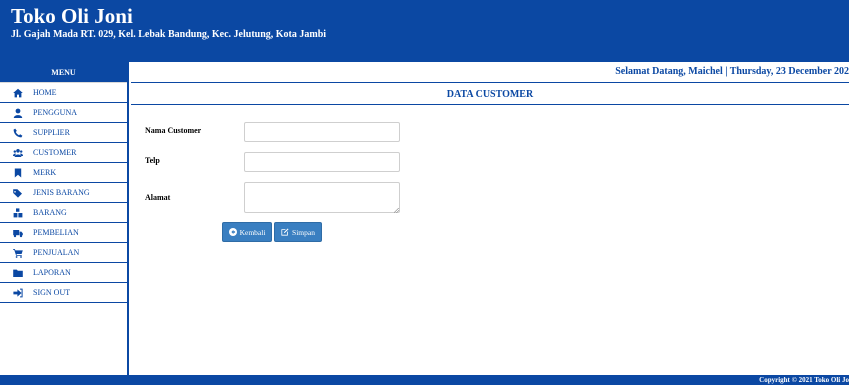 Image resolution: width=849 pixels, height=385 pixels. Describe the element at coordinates (322, 197) in the screenshot. I see `alamat-textarea` at that location.